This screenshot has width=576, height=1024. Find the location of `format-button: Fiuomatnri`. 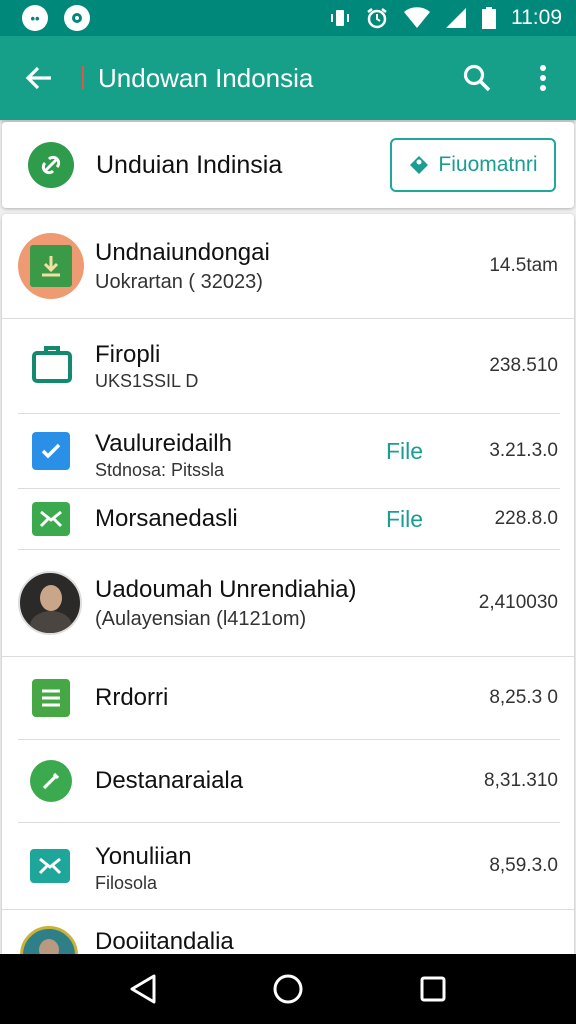

format-button: Fiuomatnri is located at coordinates (473, 165).